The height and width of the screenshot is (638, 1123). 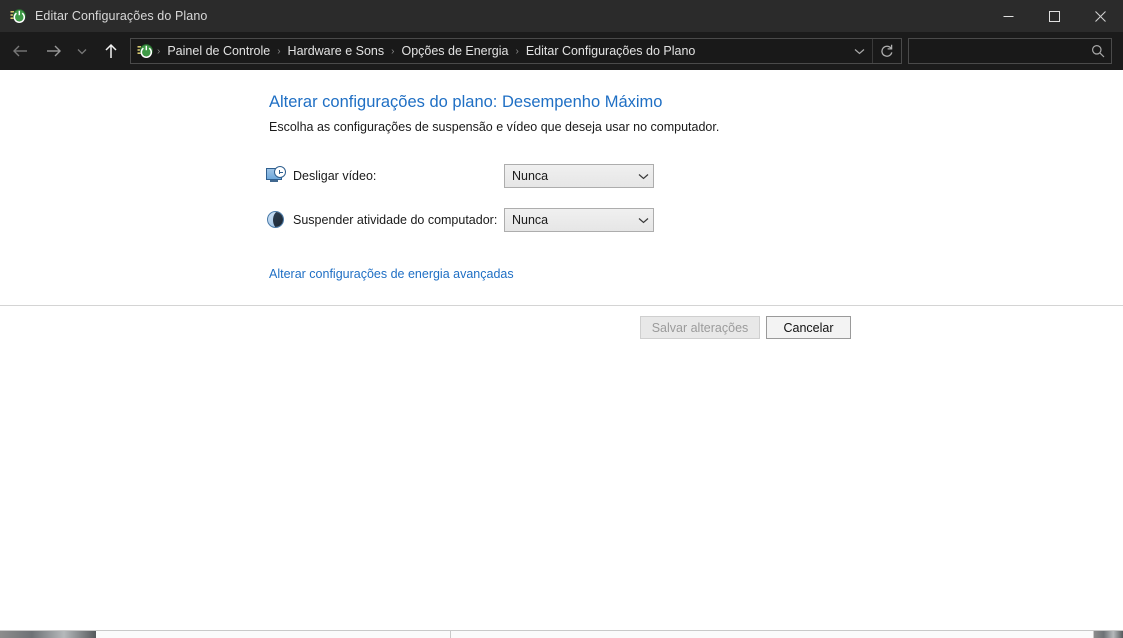 What do you see at coordinates (808, 327) in the screenshot?
I see `cancel-button: Cancelar` at bounding box center [808, 327].